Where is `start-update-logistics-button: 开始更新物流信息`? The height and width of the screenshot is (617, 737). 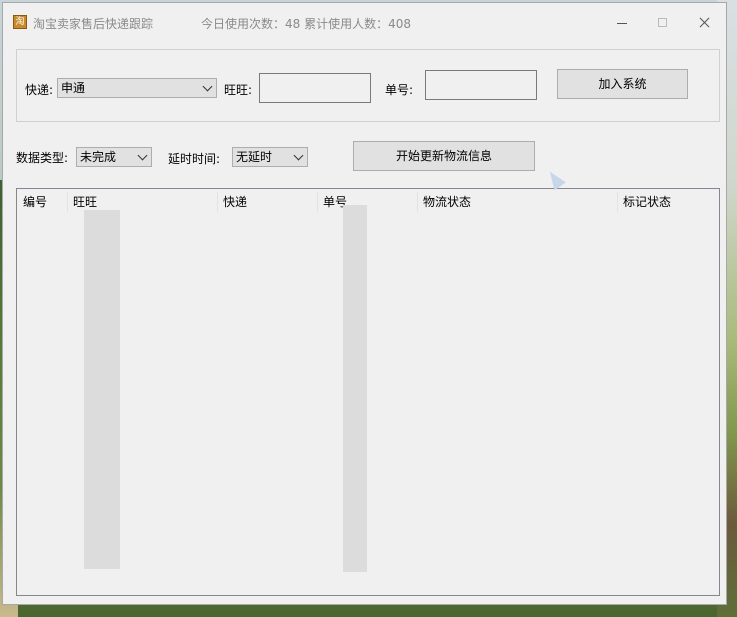 start-update-logistics-button: 开始更新物流信息 is located at coordinates (444, 156).